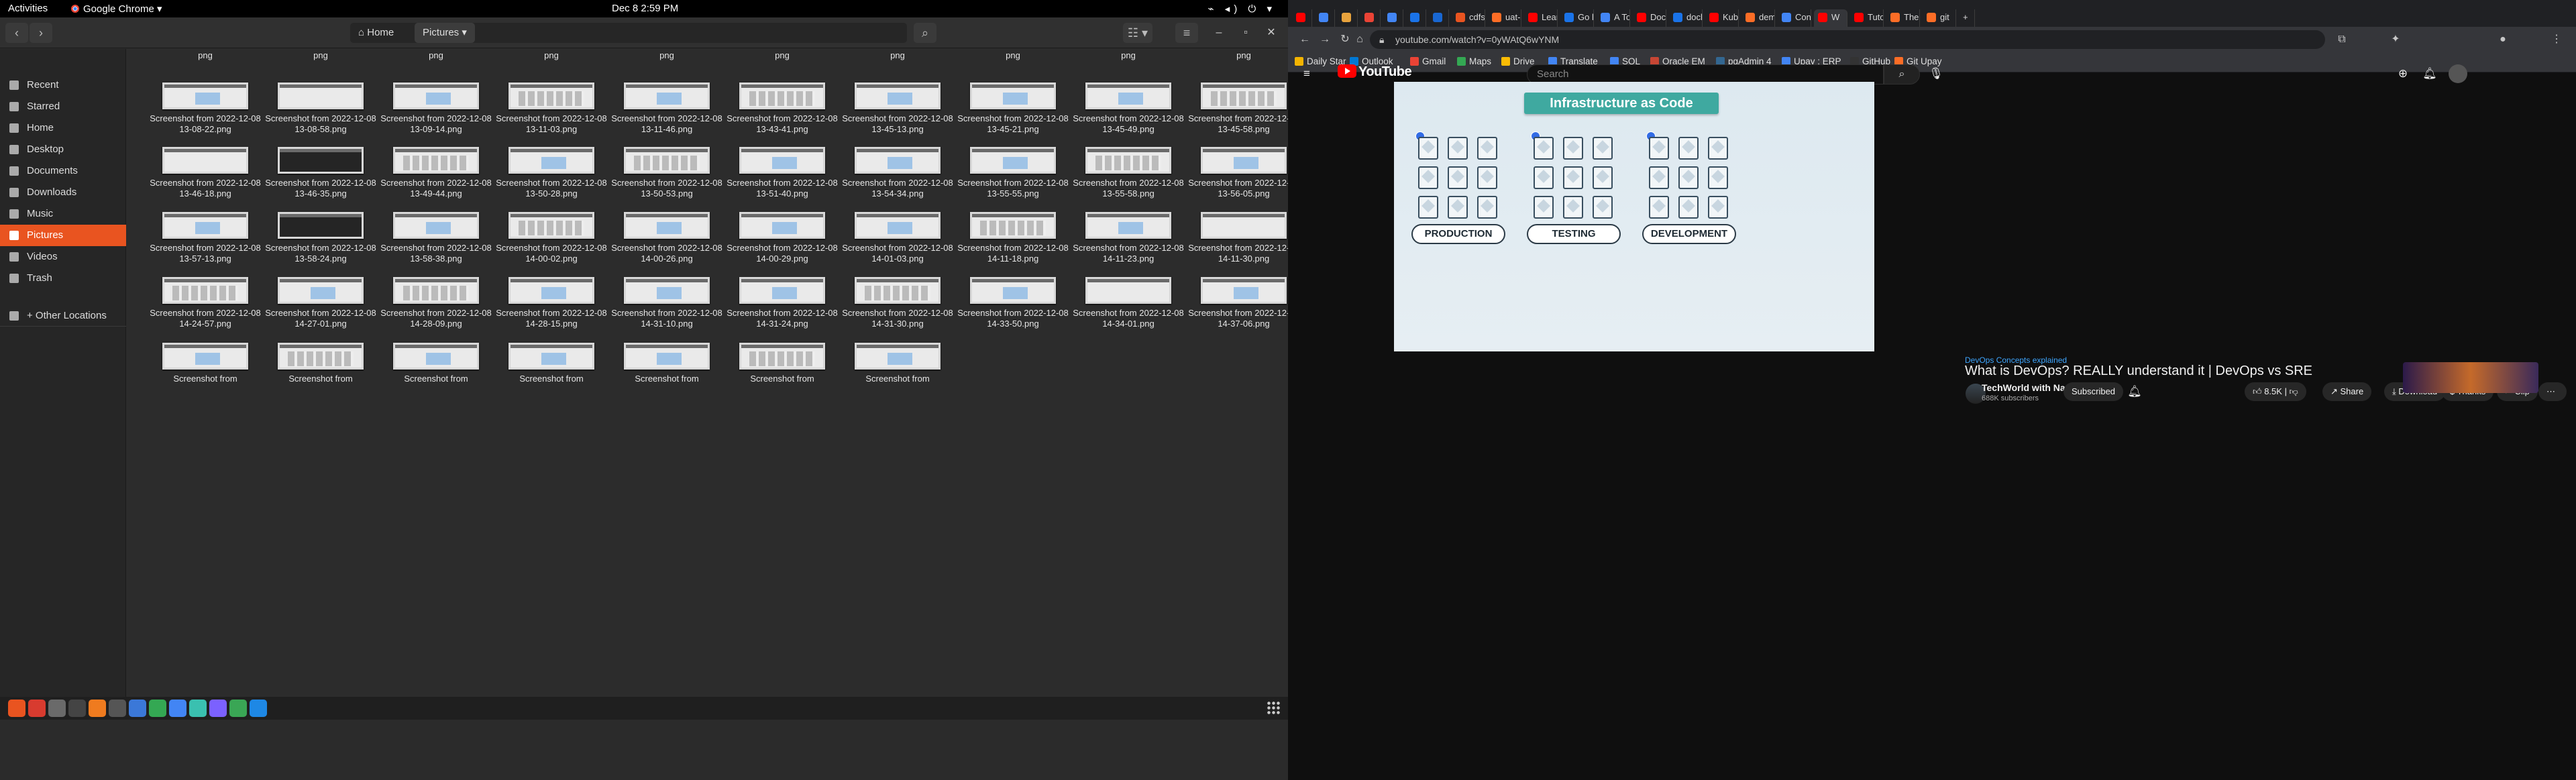 The image size is (2576, 780). Describe the element at coordinates (63, 214) in the screenshot. I see `sidebar-item: Music` at that location.